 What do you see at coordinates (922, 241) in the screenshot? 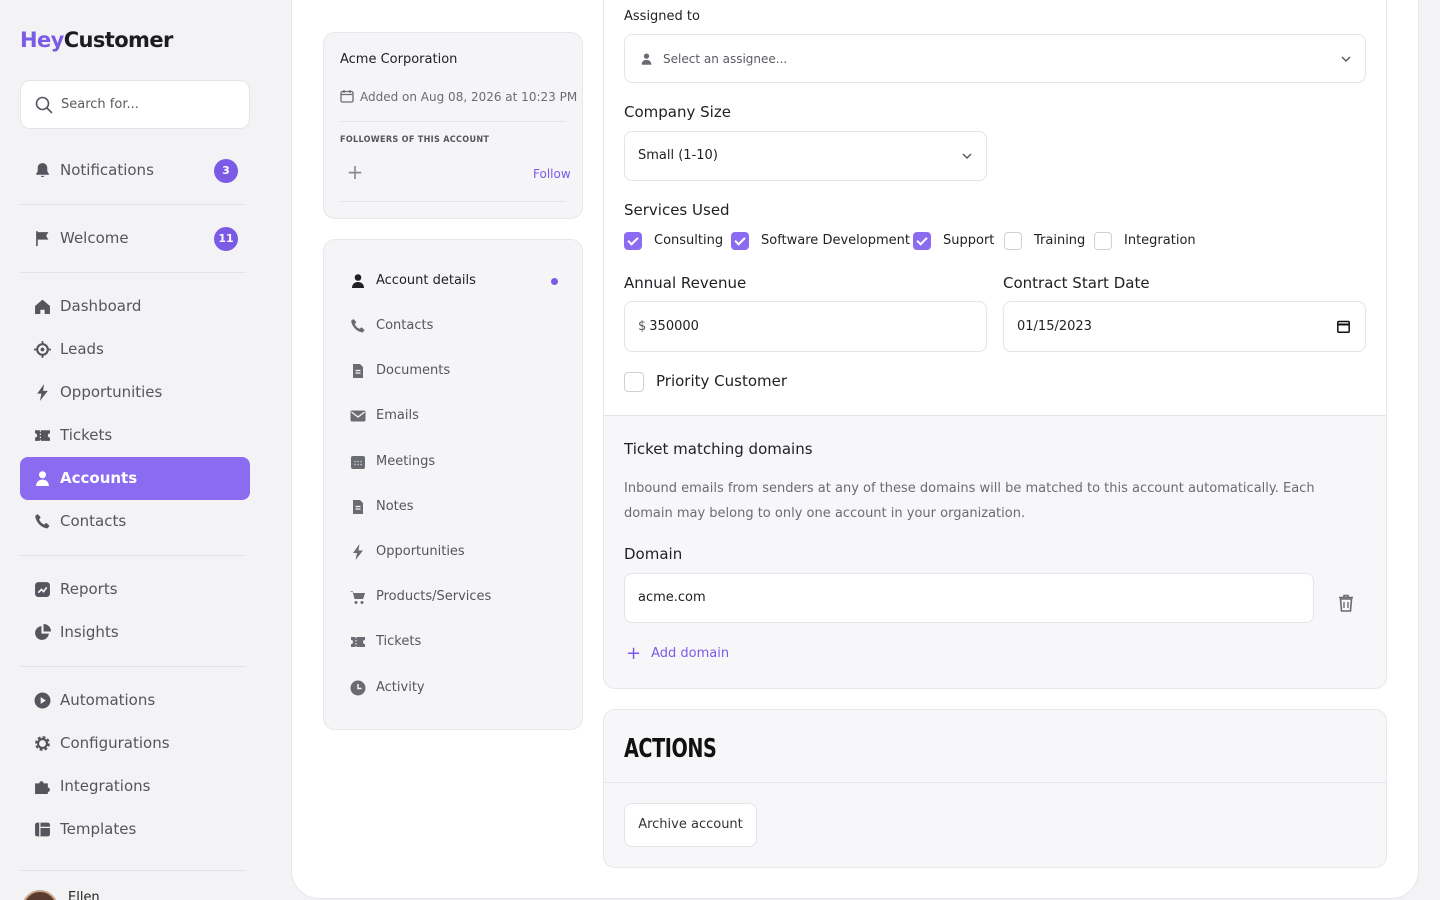
I see `support-checkbox` at bounding box center [922, 241].